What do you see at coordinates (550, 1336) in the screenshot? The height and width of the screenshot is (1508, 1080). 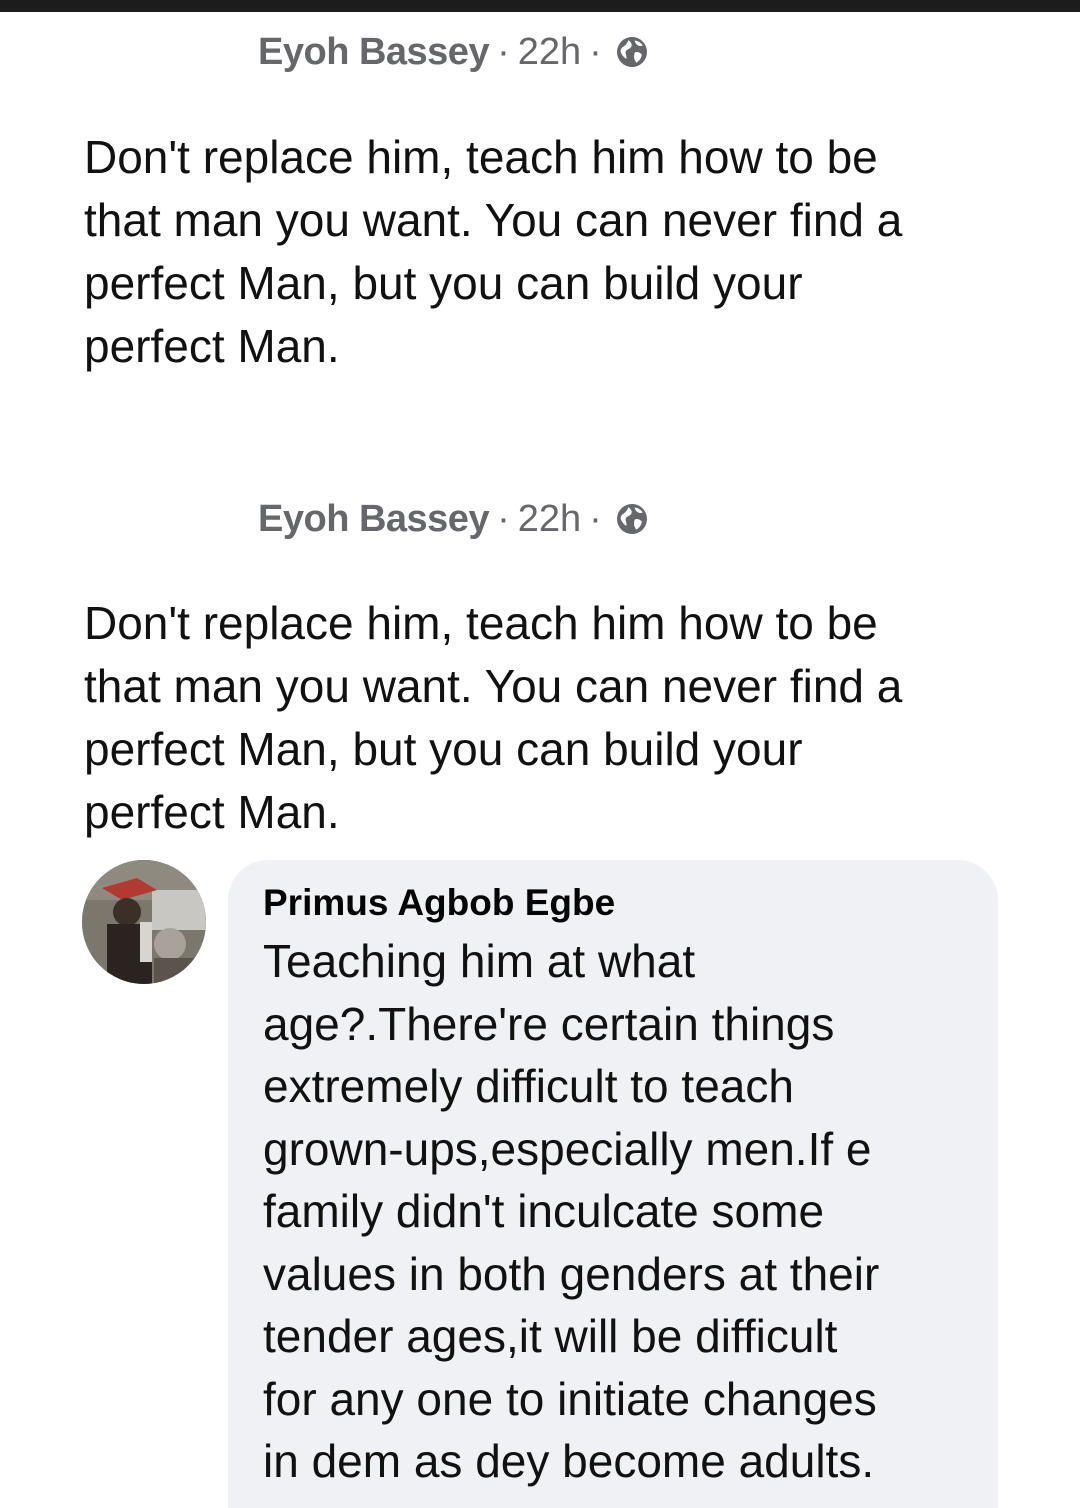 I see `comment-line: tender ages,it will be difficult` at bounding box center [550, 1336].